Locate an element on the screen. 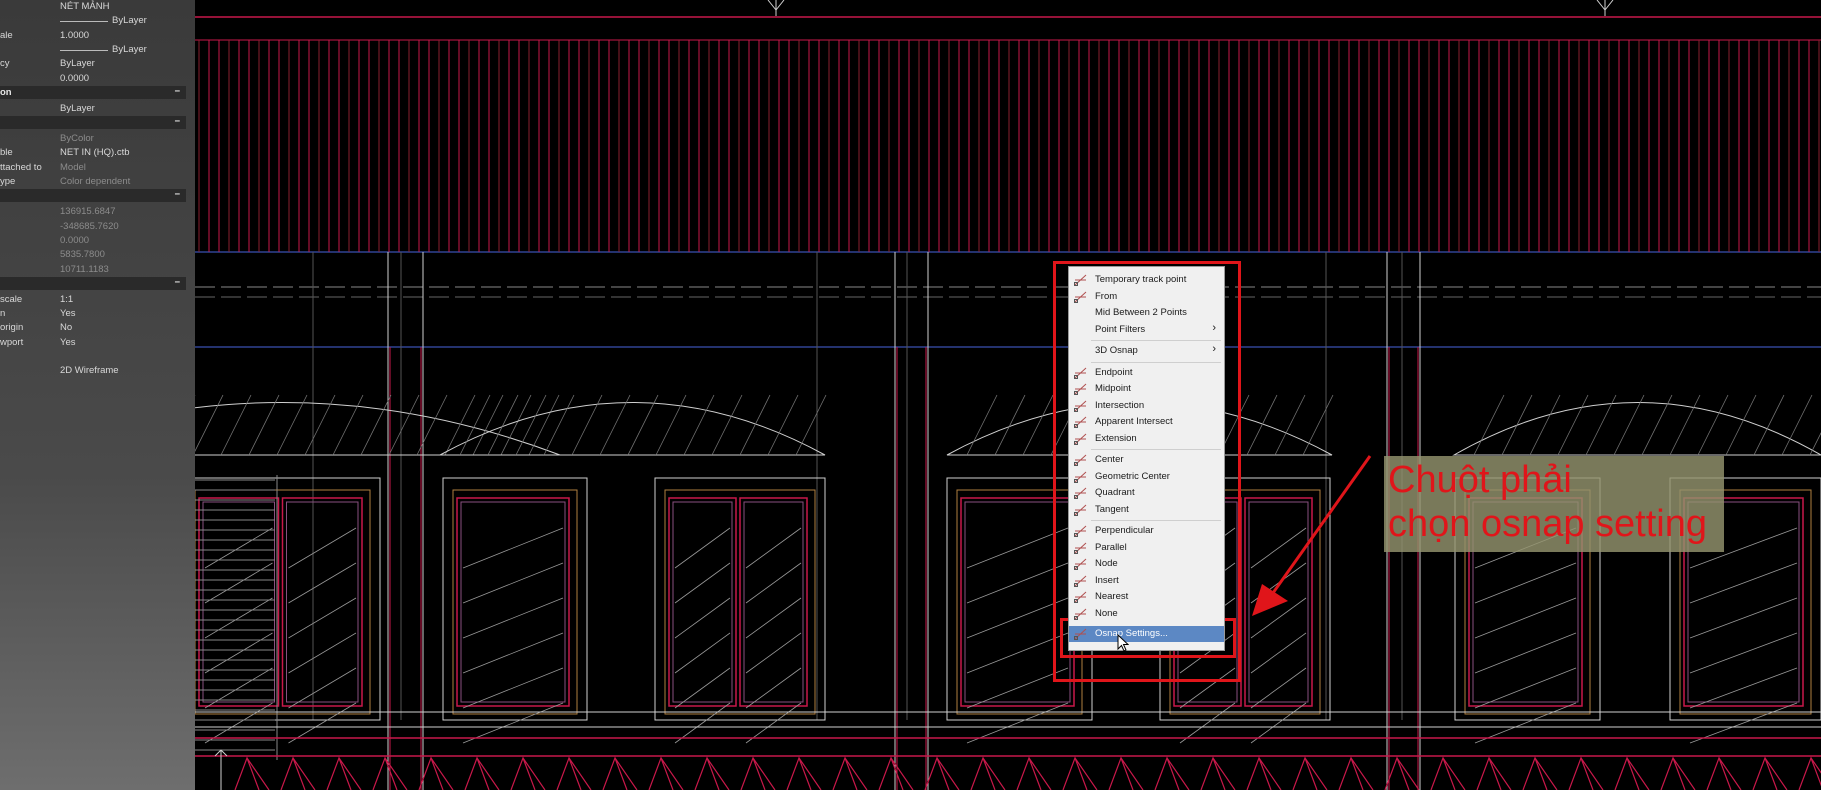  property-key: ale is located at coordinates (6, 35).